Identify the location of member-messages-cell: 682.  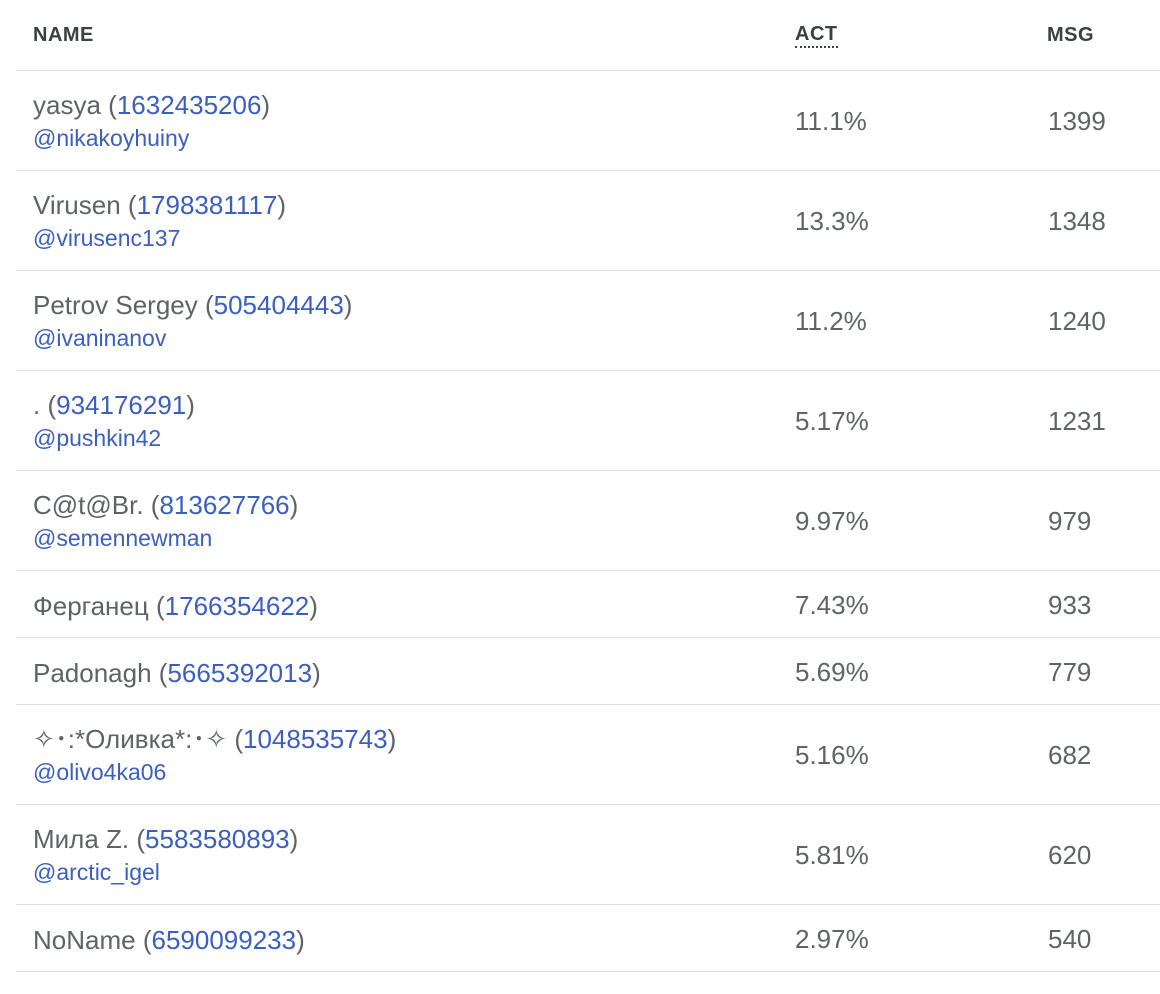
(1070, 755).